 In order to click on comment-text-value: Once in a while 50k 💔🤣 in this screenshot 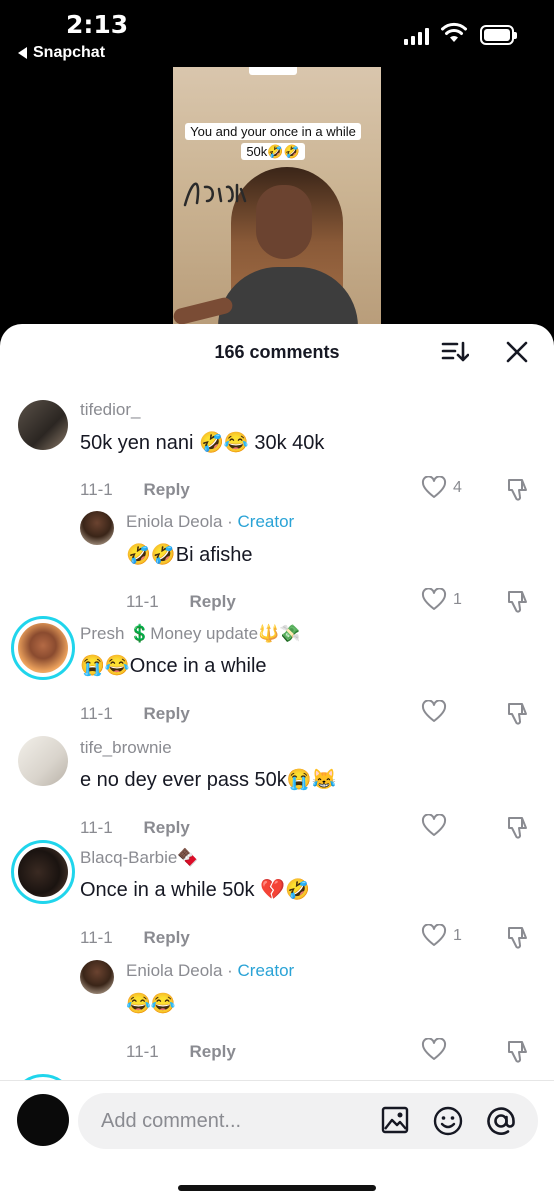, I will do `click(195, 890)`.